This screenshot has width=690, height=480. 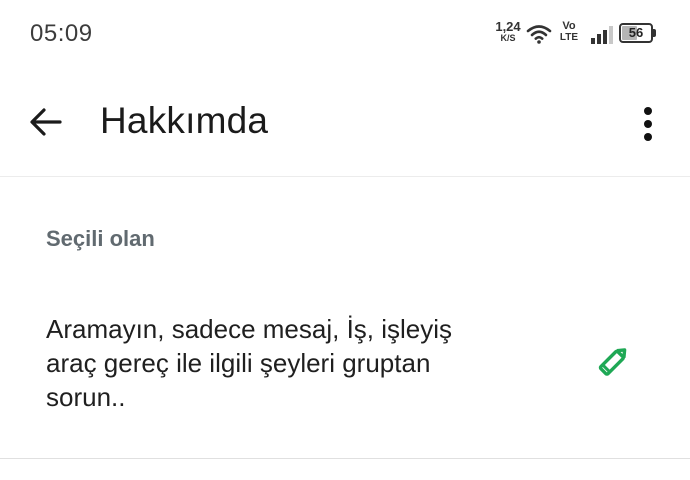 What do you see at coordinates (654, 33) in the screenshot?
I see `battery-tip` at bounding box center [654, 33].